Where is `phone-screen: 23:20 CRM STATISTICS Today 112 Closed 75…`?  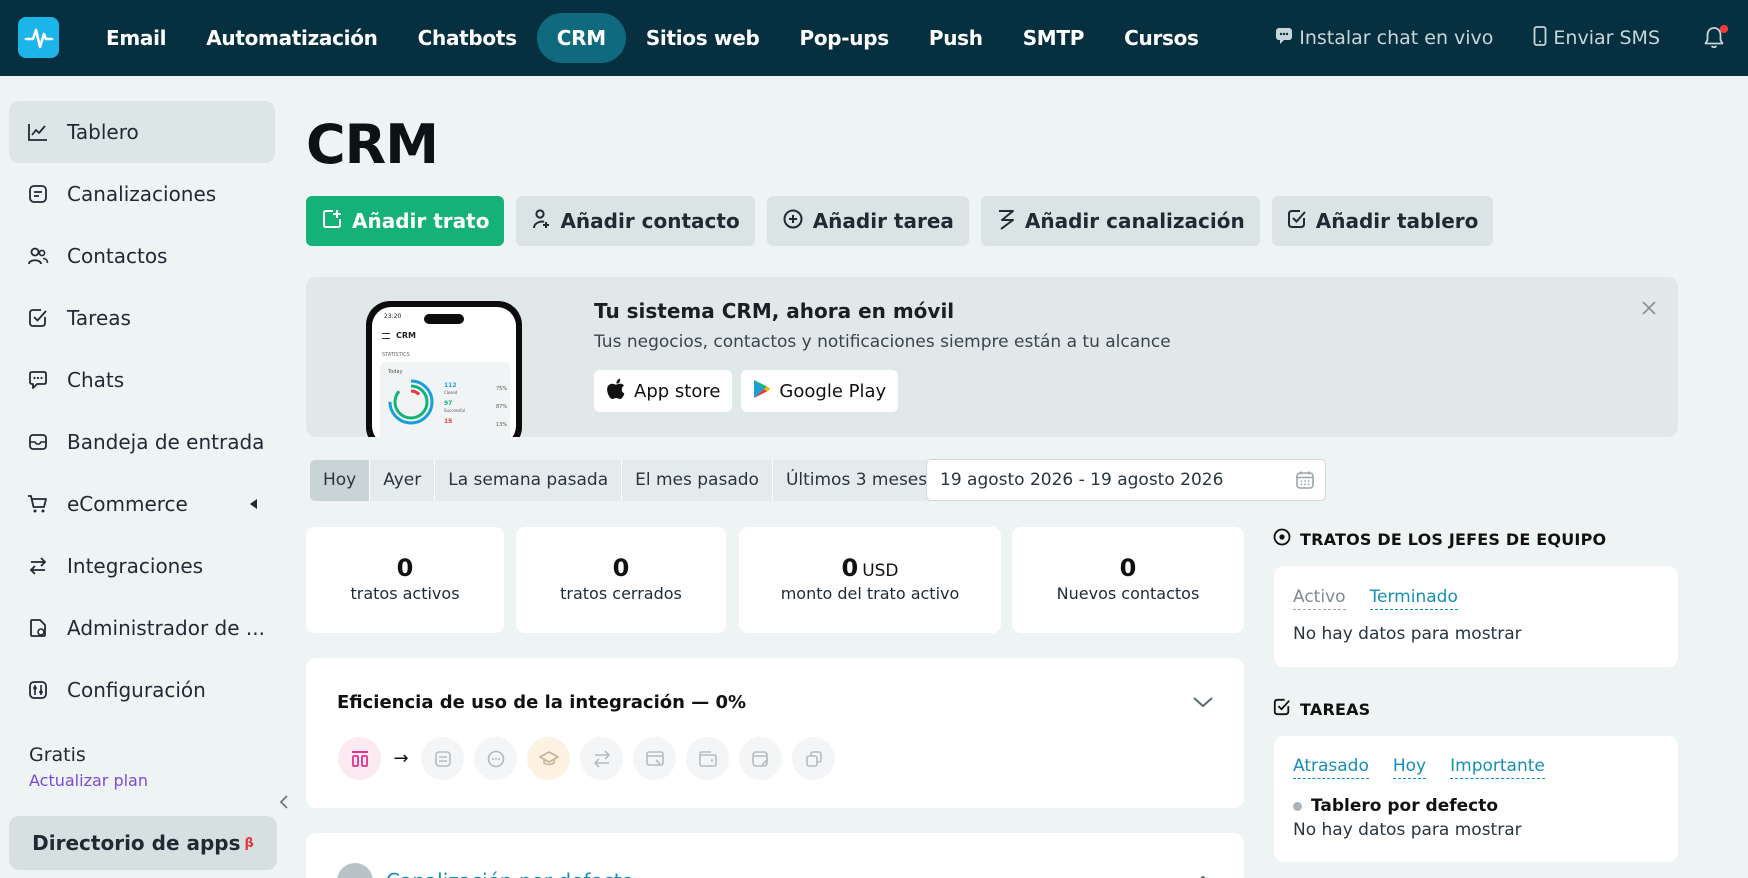
phone-screen: 23:20 CRM STATISTICS Today 112 Closed 75… is located at coordinates (444, 372).